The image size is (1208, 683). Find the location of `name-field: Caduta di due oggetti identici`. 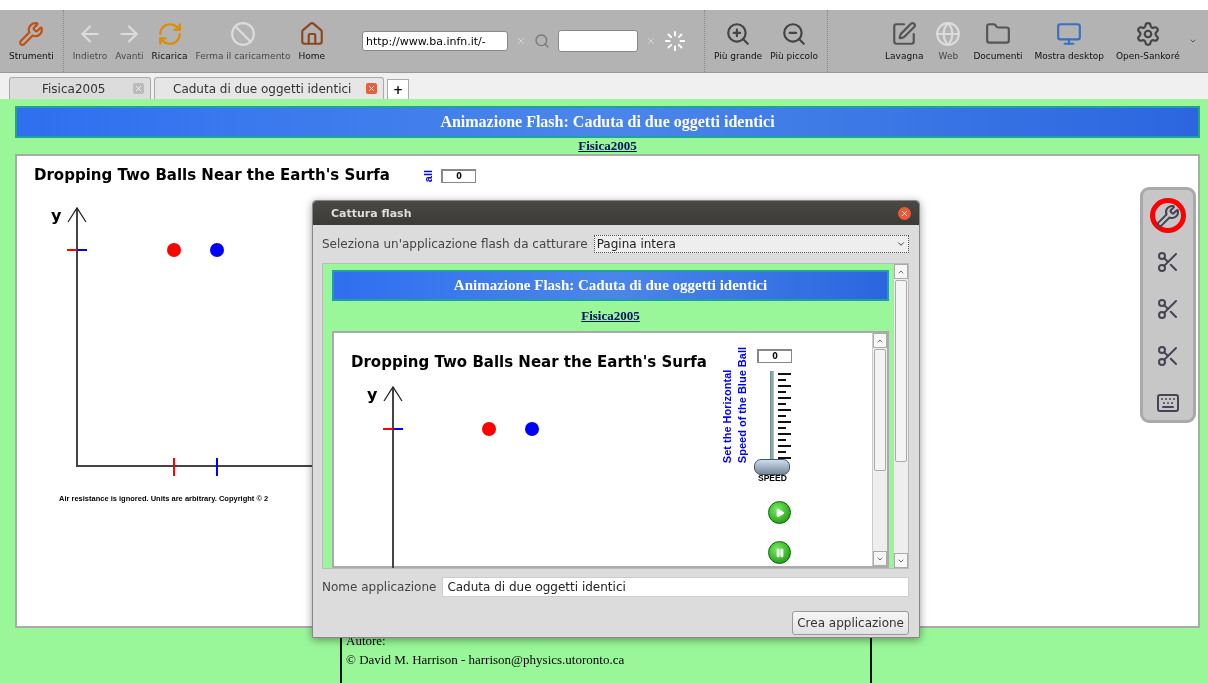

name-field: Caduta di due oggetti identici is located at coordinates (675, 587).